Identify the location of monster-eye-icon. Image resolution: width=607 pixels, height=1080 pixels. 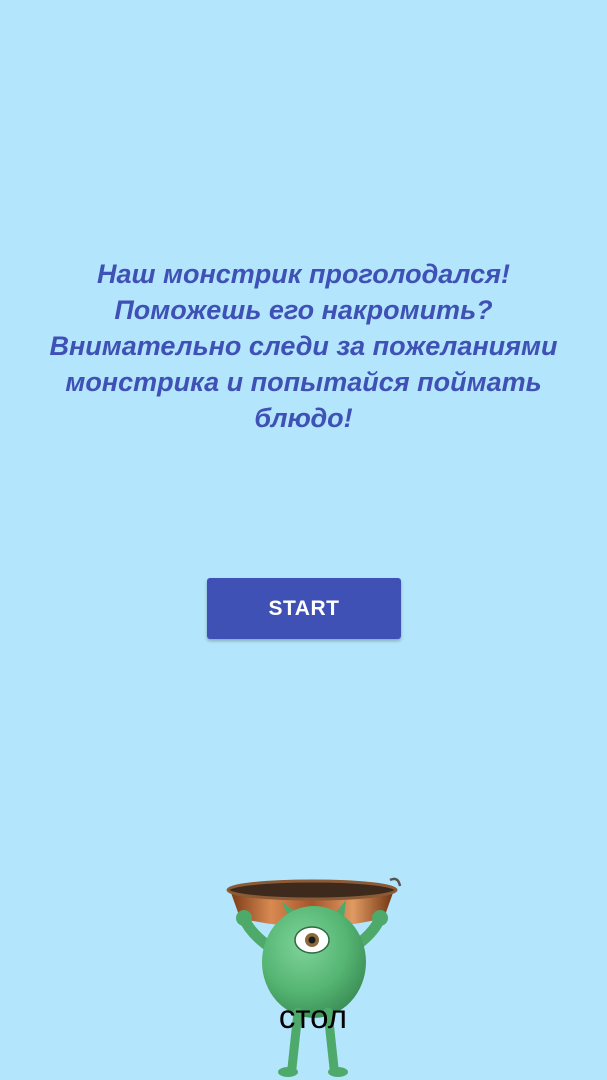
(312, 940).